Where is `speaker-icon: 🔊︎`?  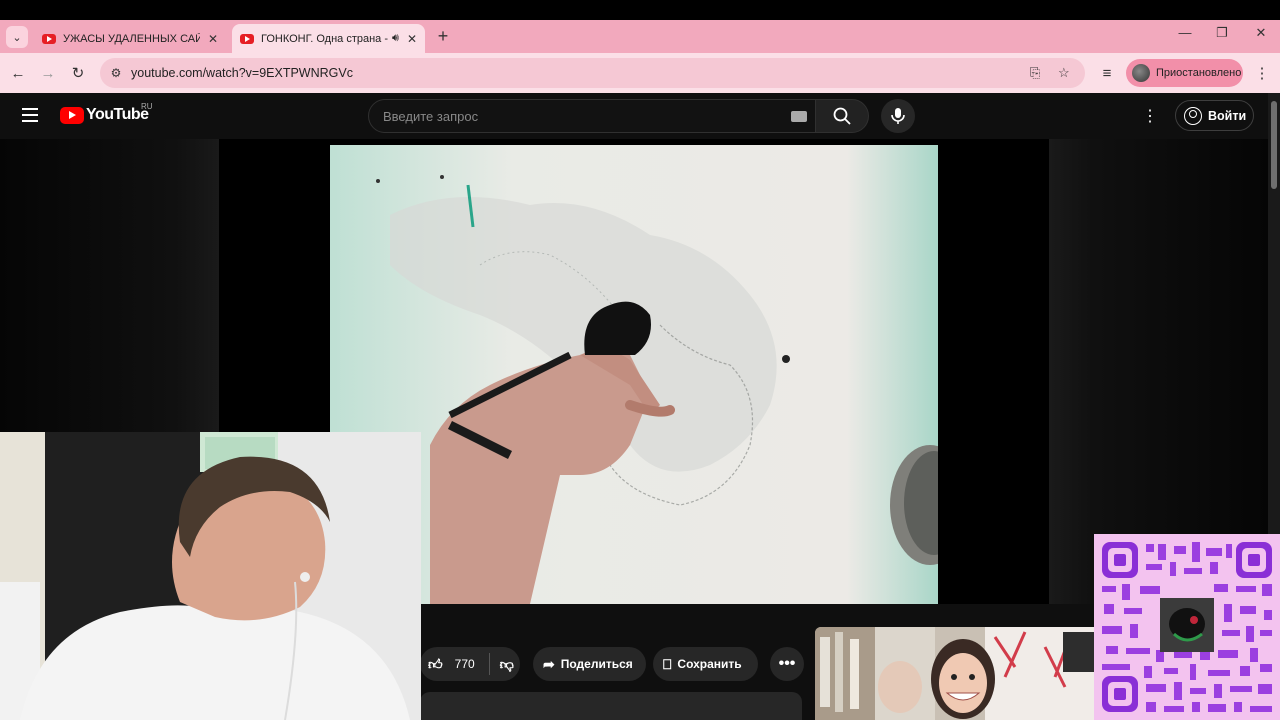 speaker-icon: 🔊︎ is located at coordinates (395, 38).